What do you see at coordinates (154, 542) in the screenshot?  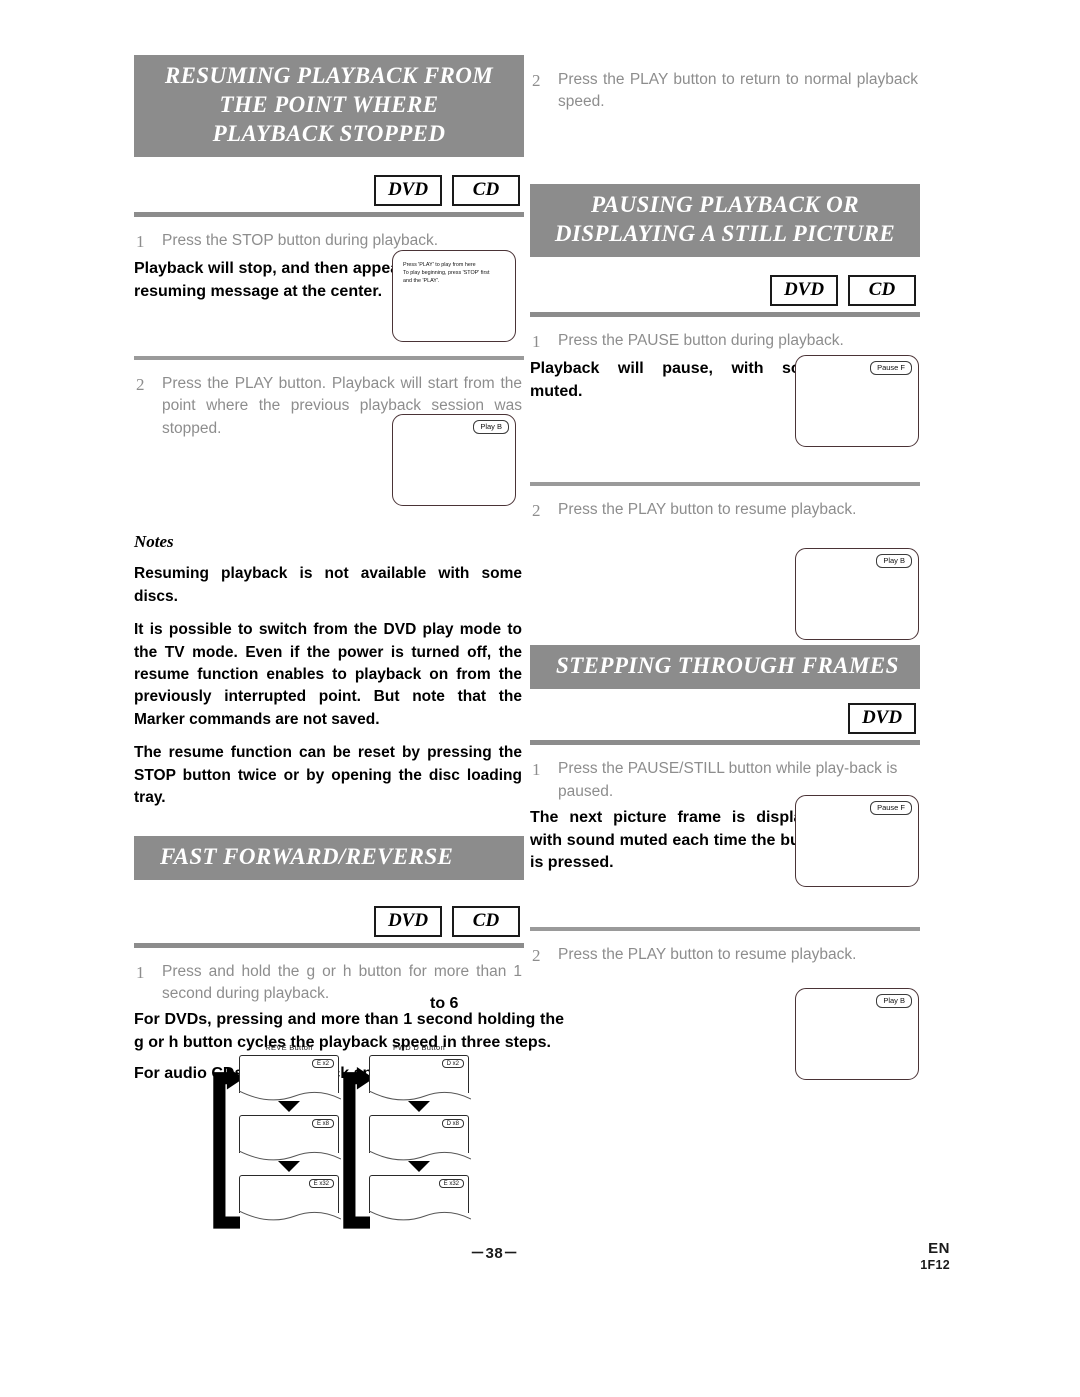 I see `notes-heading: Notes` at bounding box center [154, 542].